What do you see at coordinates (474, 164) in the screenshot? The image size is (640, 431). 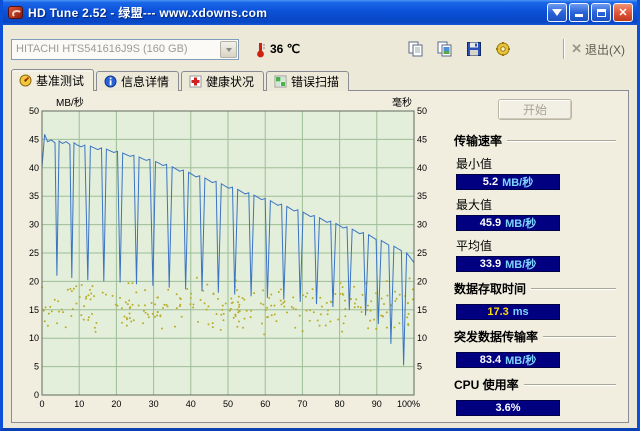 I see `min-label: 最小值` at bounding box center [474, 164].